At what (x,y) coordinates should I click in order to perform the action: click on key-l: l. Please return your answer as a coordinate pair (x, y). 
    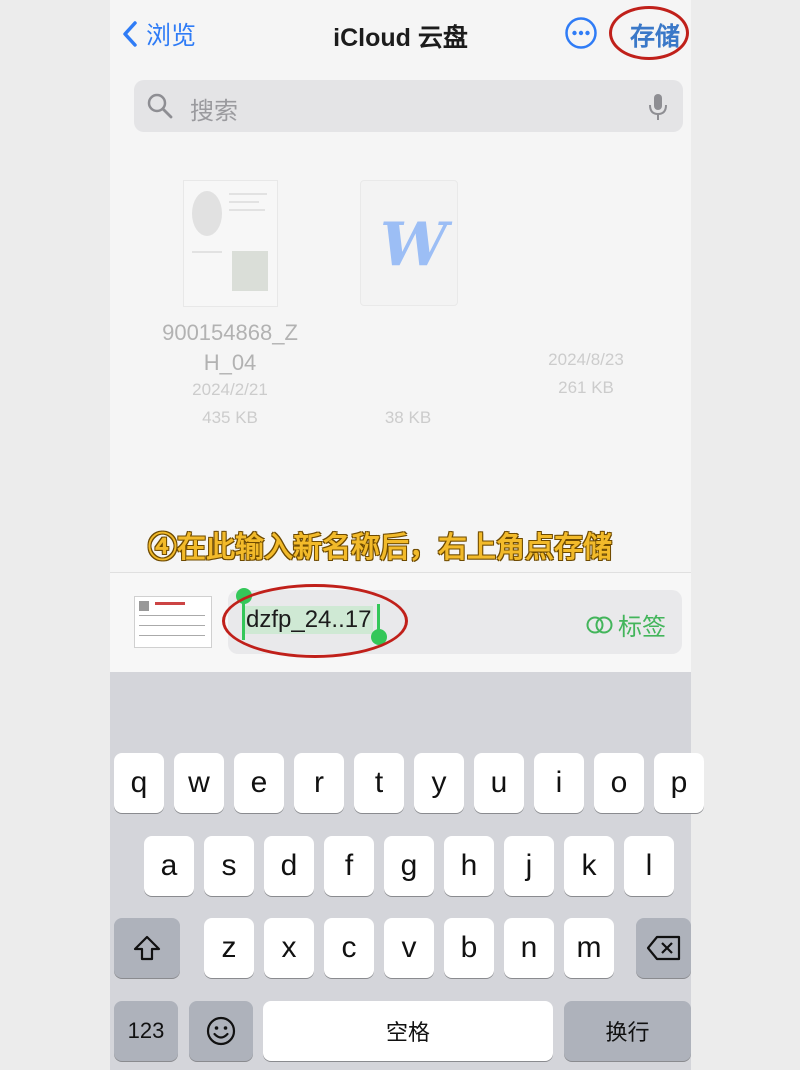
    Looking at the image, I should click on (649, 866).